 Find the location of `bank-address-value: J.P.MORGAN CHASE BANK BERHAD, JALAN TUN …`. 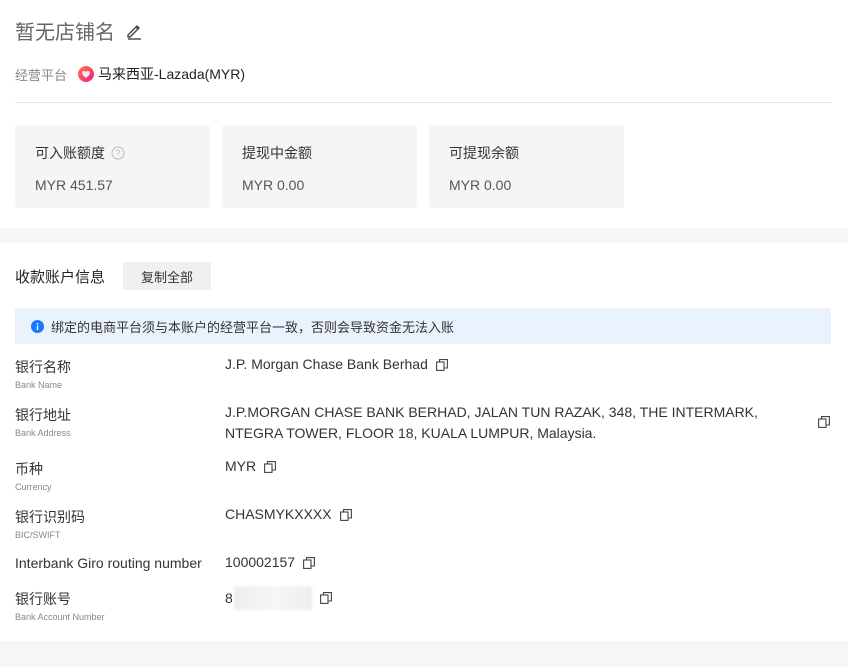

bank-address-value: J.P.MORGAN CHASE BANK BERHAD, JALAN TUN … is located at coordinates (491, 422).